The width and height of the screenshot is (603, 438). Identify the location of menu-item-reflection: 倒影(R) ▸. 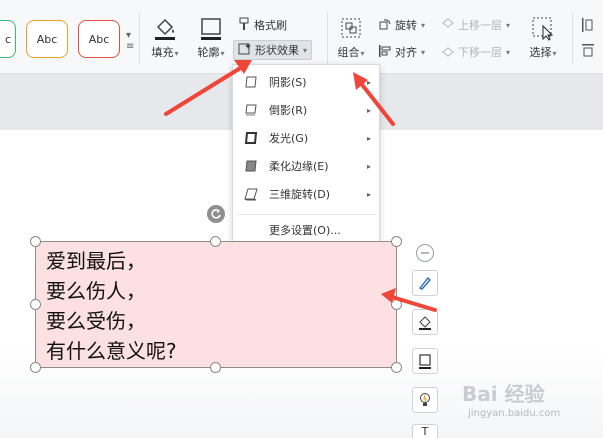
(306, 110).